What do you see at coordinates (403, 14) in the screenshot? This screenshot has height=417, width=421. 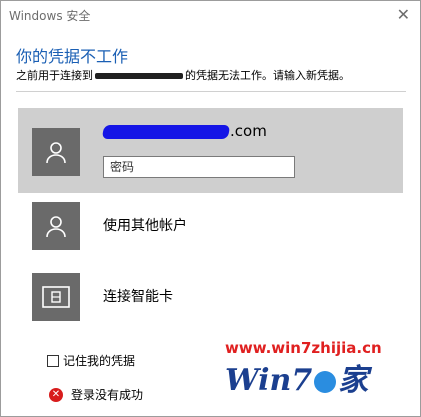 I see `close-icon: ✕` at bounding box center [403, 14].